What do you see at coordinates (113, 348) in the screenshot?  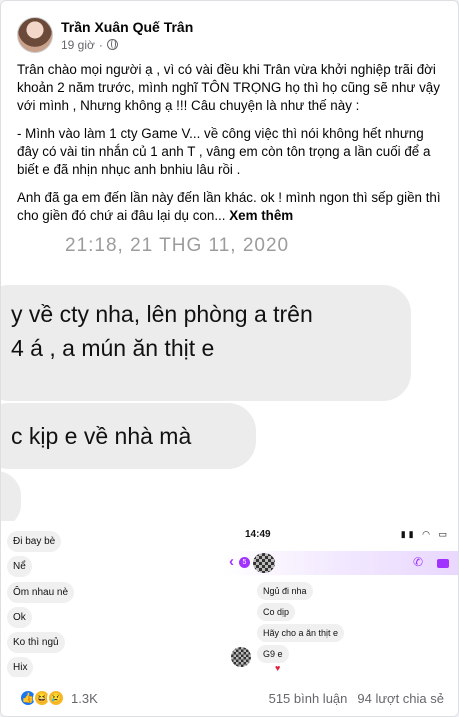 I see `chat-bubble-line: 4 á , a mún ăn thịt e` at bounding box center [113, 348].